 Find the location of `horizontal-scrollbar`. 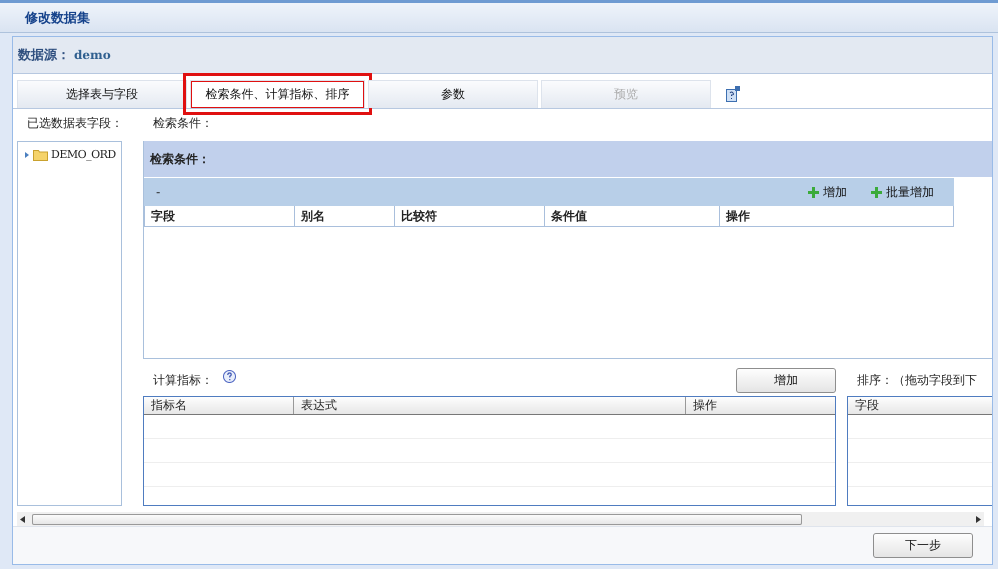

horizontal-scrollbar is located at coordinates (500, 519).